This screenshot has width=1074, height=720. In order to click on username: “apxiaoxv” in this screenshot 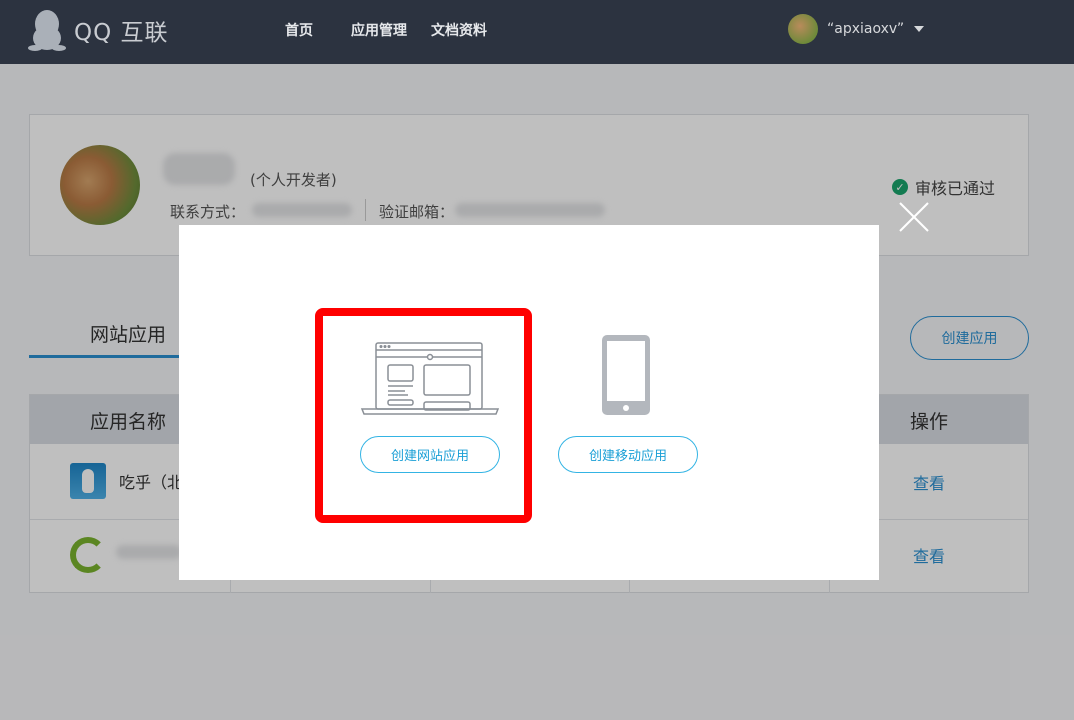, I will do `click(866, 29)`.